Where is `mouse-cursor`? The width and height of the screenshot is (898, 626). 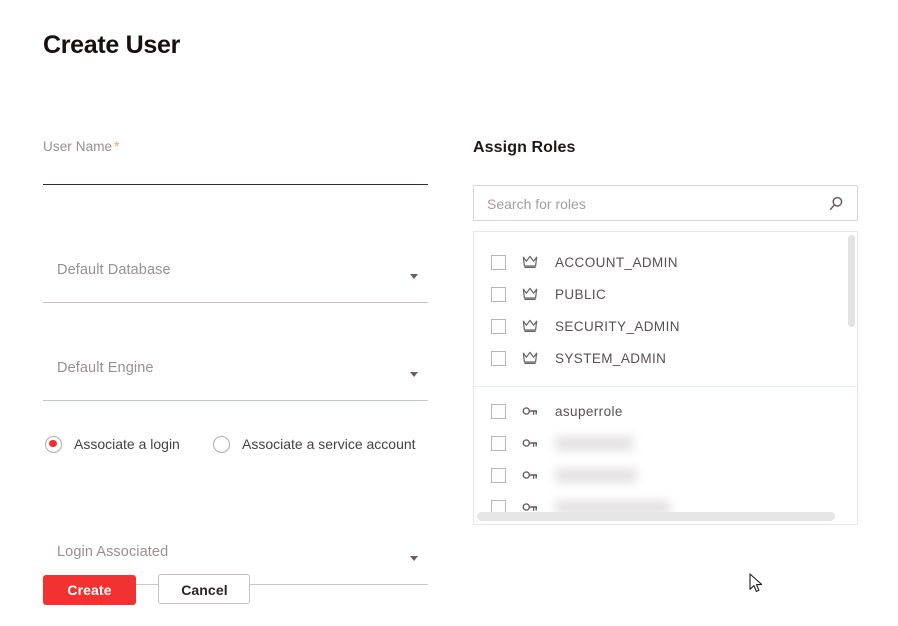
mouse-cursor is located at coordinates (757, 584).